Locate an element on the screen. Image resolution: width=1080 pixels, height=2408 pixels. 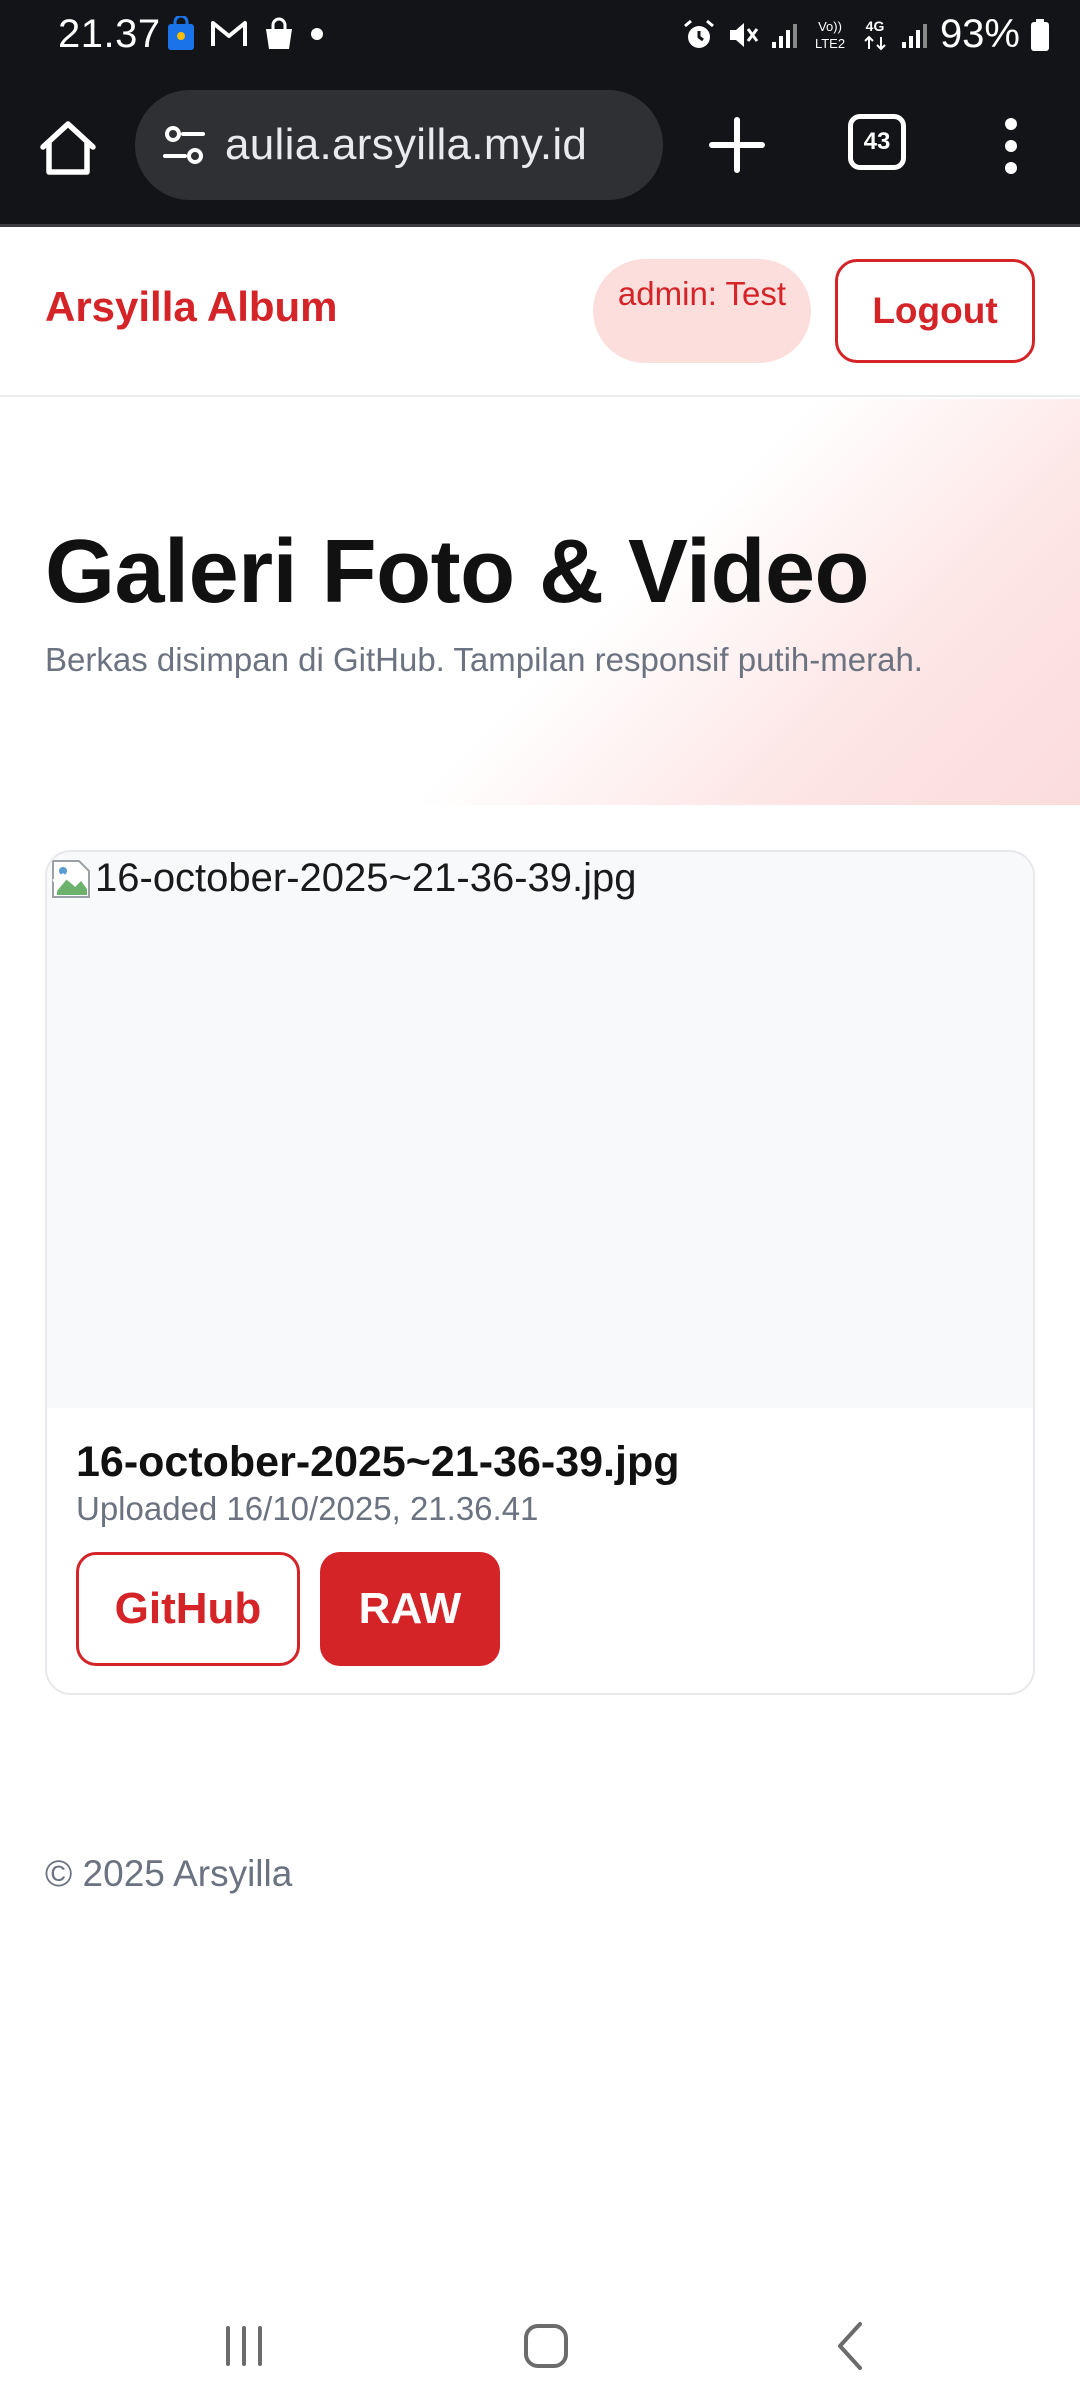
battery-percent: 93% is located at coordinates (979, 34).